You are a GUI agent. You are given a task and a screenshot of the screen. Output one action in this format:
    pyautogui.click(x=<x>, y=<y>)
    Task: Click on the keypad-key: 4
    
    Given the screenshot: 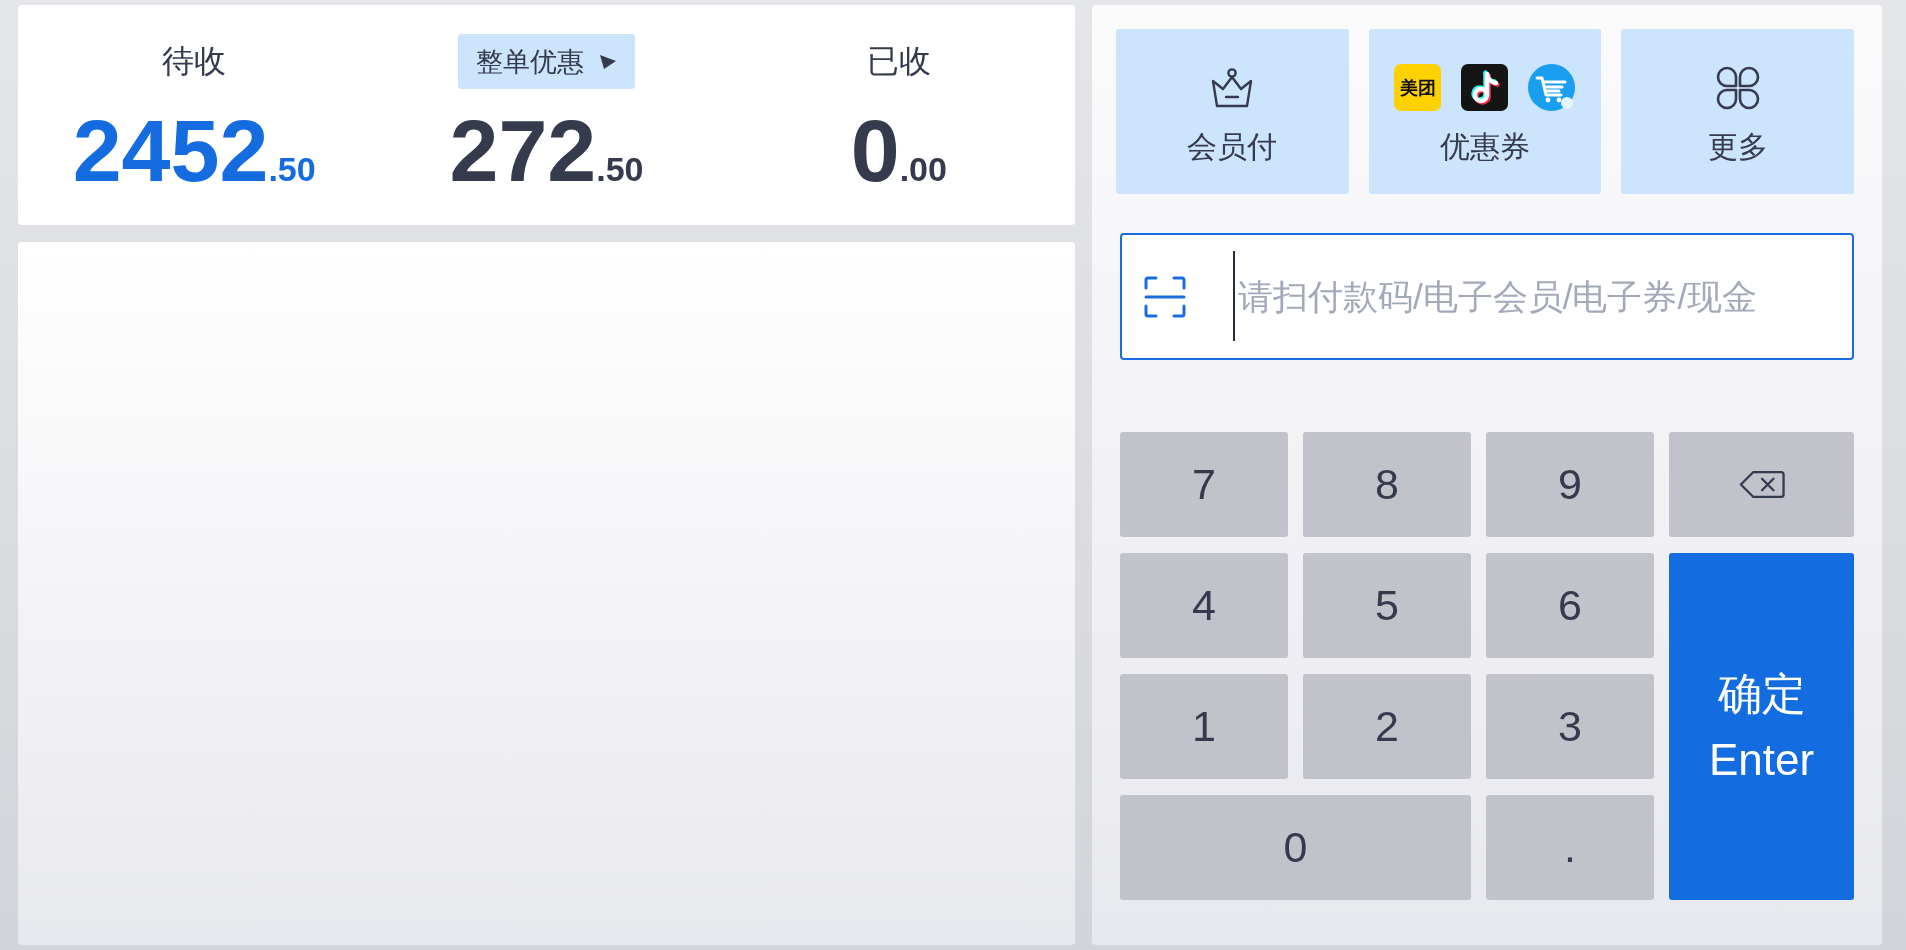 What is the action you would take?
    pyautogui.click(x=1204, y=605)
    